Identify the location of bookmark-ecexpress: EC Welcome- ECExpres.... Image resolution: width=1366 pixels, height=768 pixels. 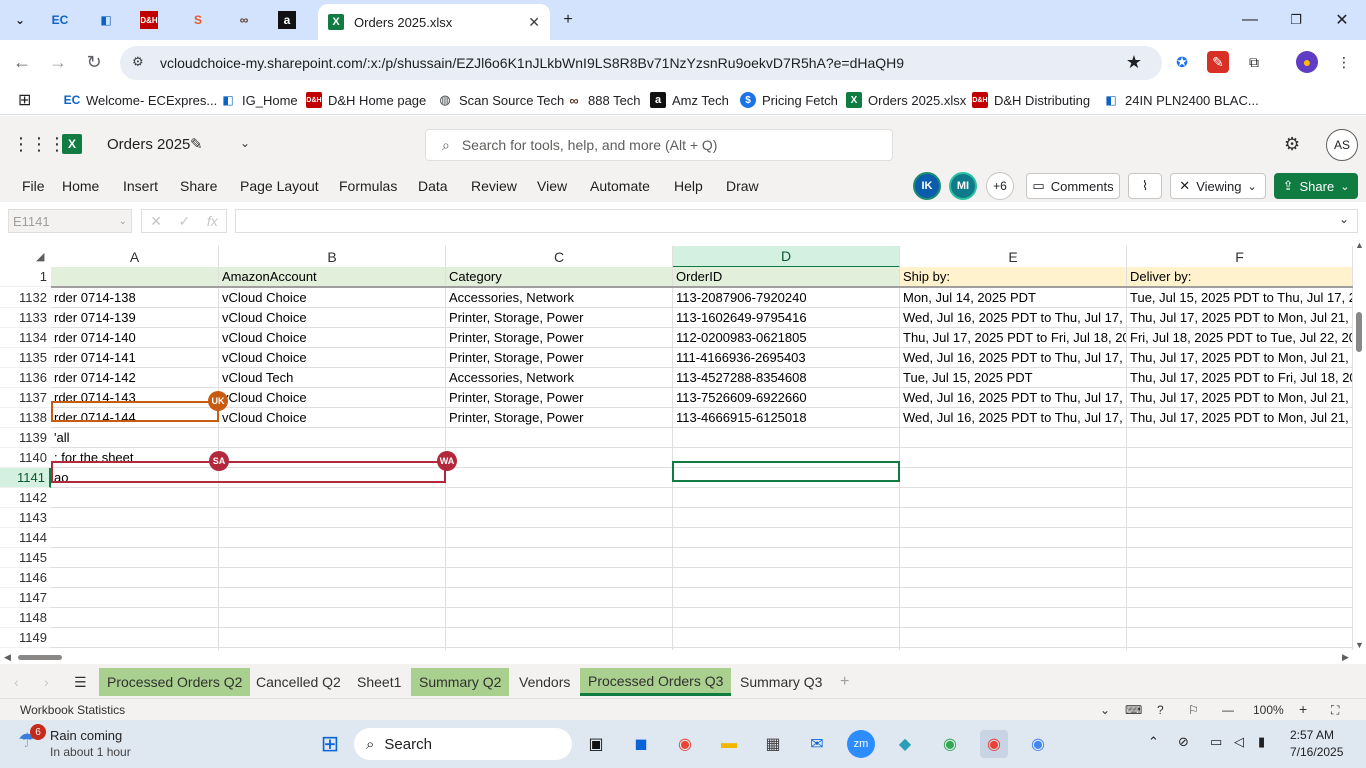
(141, 100).